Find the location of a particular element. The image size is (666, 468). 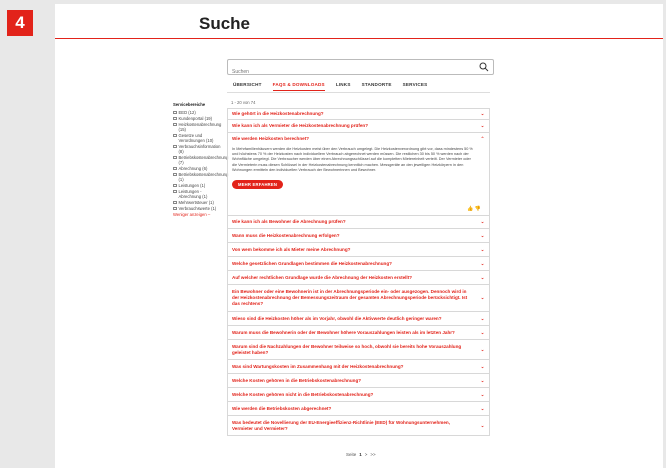

faq-question: Wie gehört in die Heizkostenabrechnung? is located at coordinates (278, 113).